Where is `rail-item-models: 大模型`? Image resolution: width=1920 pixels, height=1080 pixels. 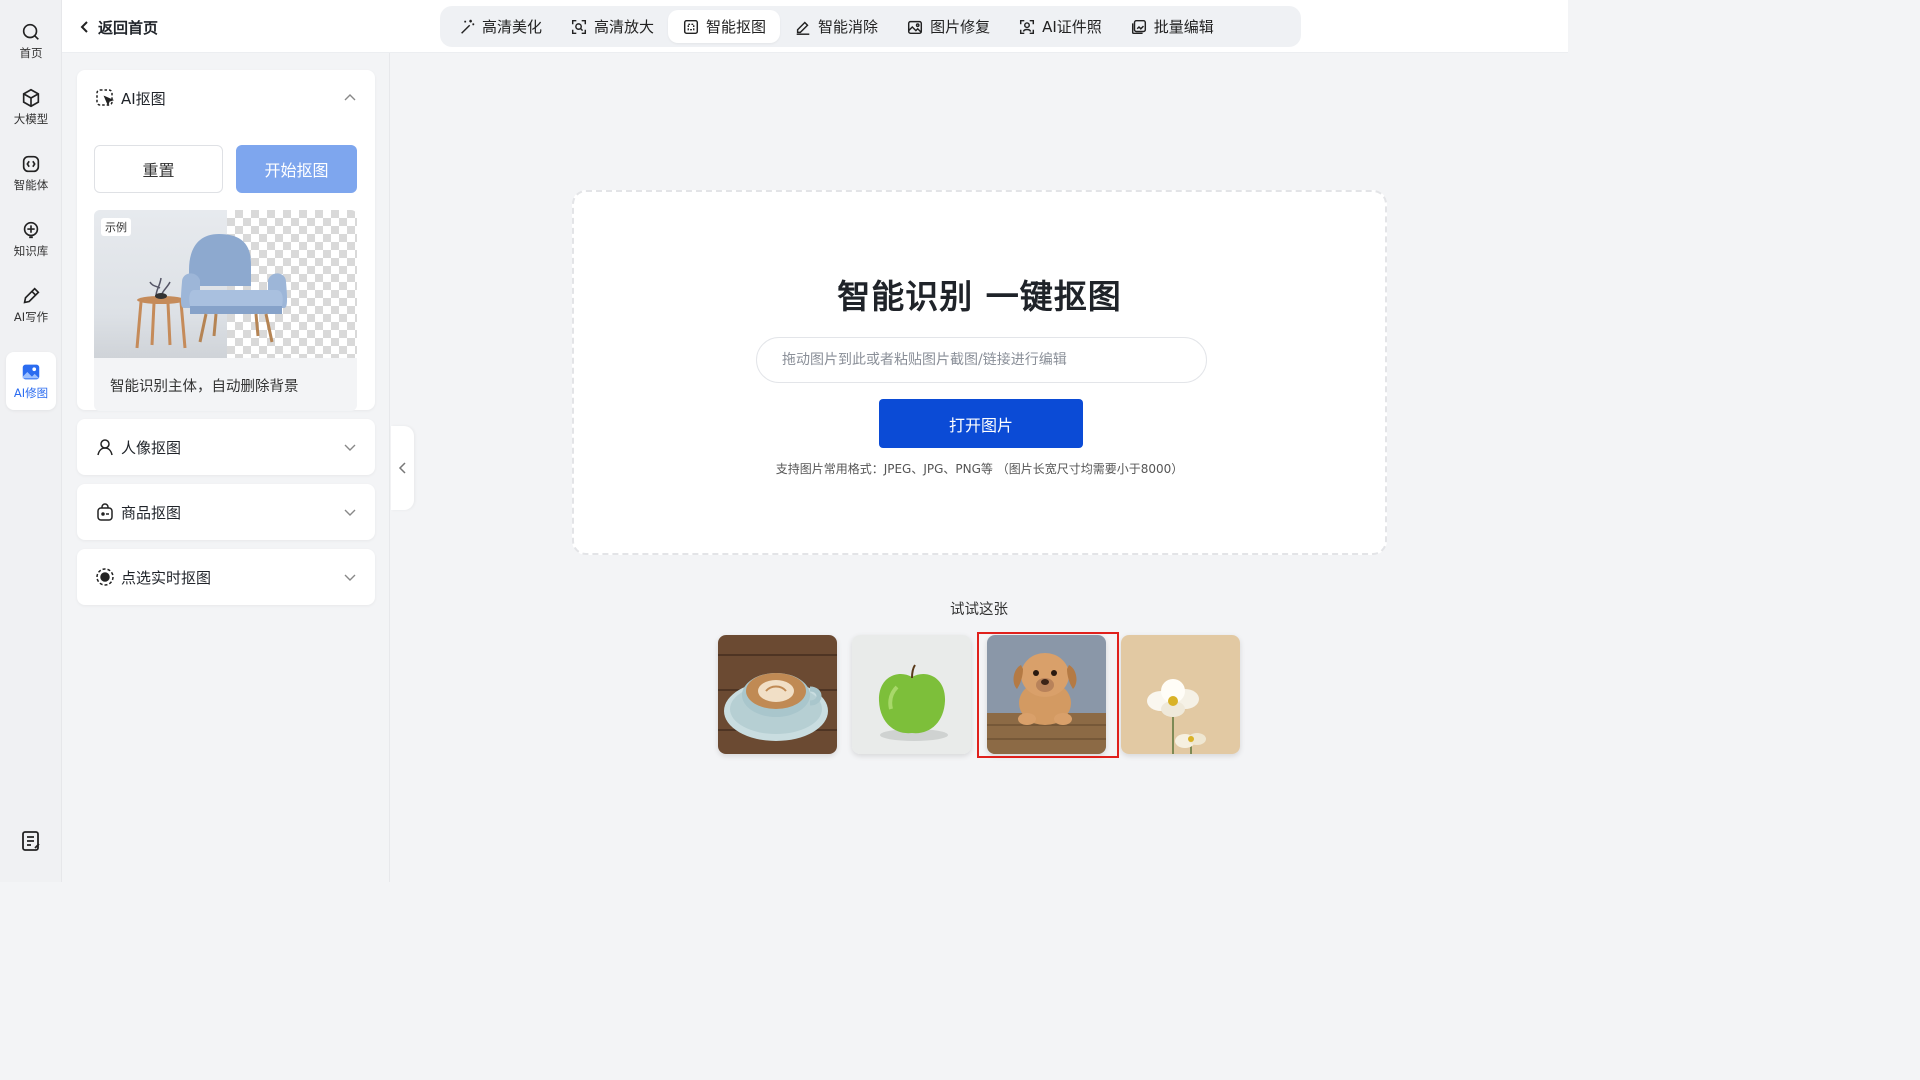 rail-item-models: 大模型 is located at coordinates (31, 107).